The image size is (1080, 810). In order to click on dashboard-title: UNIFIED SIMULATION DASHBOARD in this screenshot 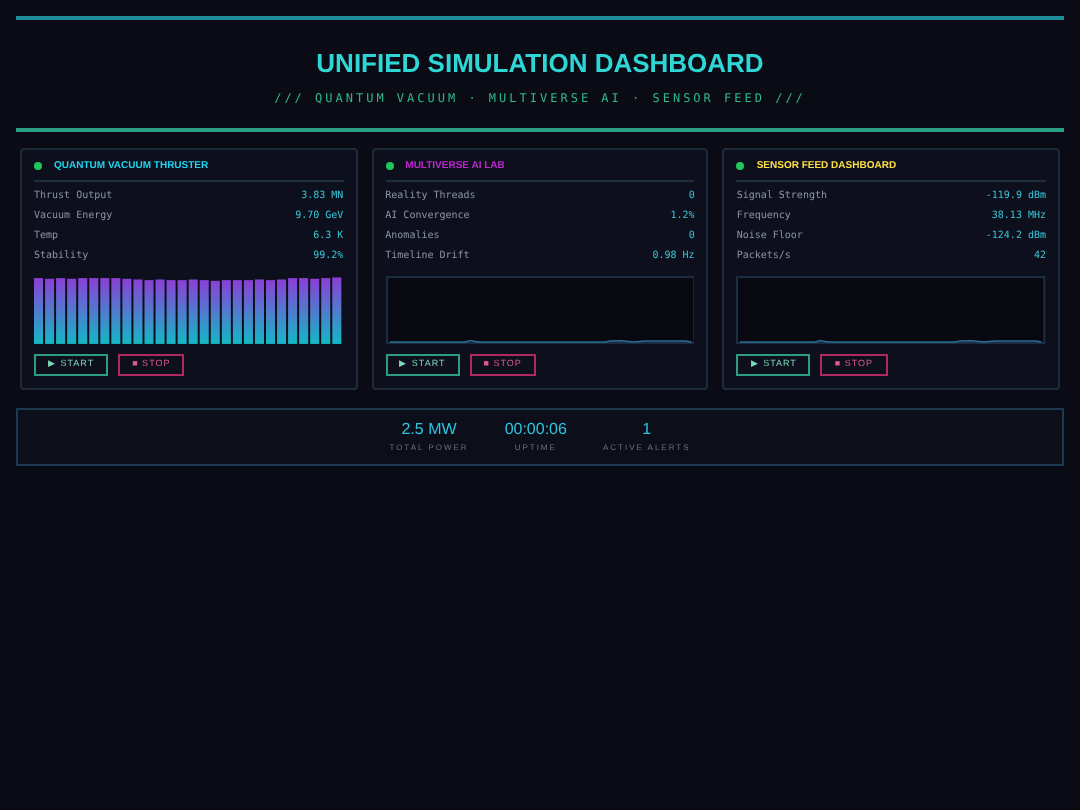, I will do `click(540, 64)`.